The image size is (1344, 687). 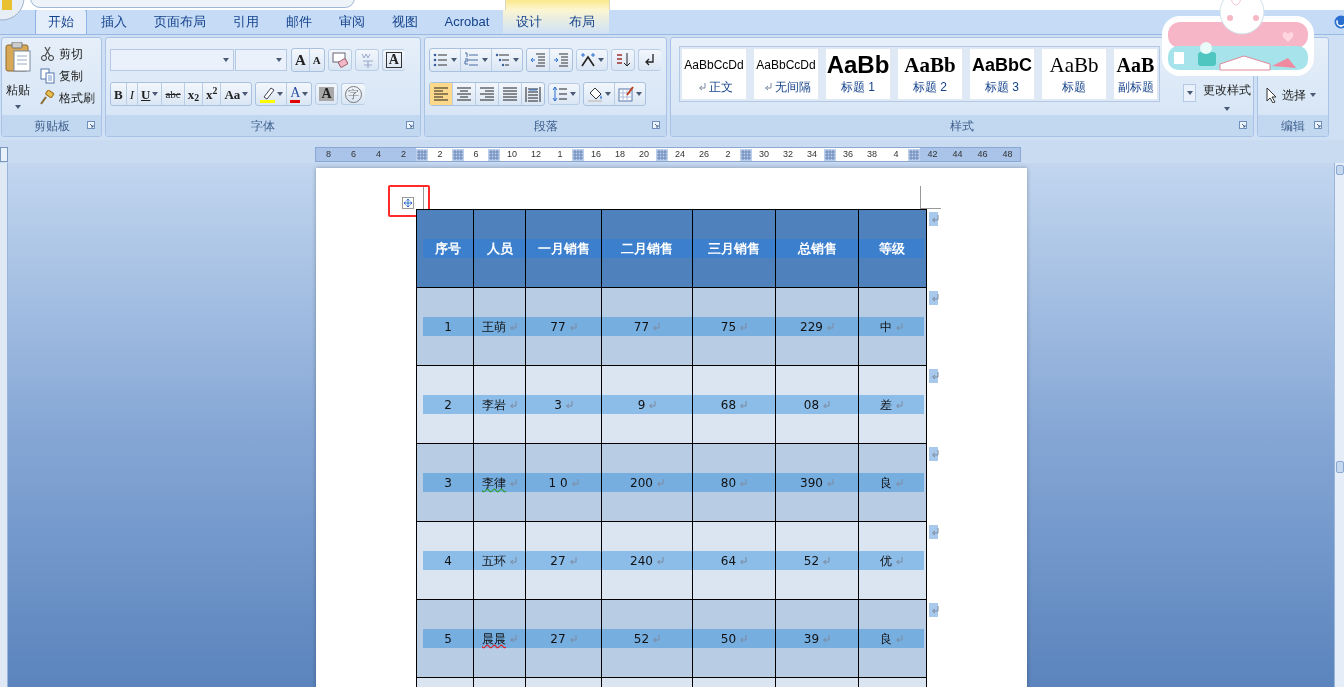 What do you see at coordinates (649, 60) in the screenshot?
I see `show-marks-button` at bounding box center [649, 60].